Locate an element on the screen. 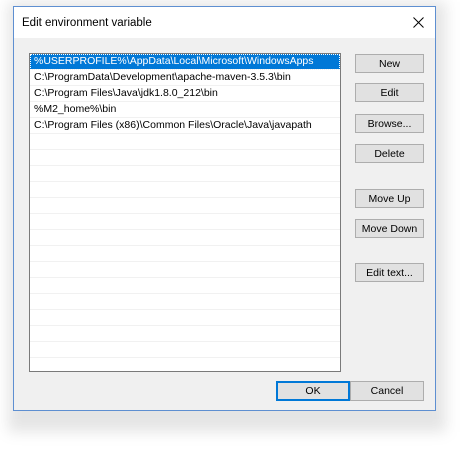  close-icon is located at coordinates (418, 22).